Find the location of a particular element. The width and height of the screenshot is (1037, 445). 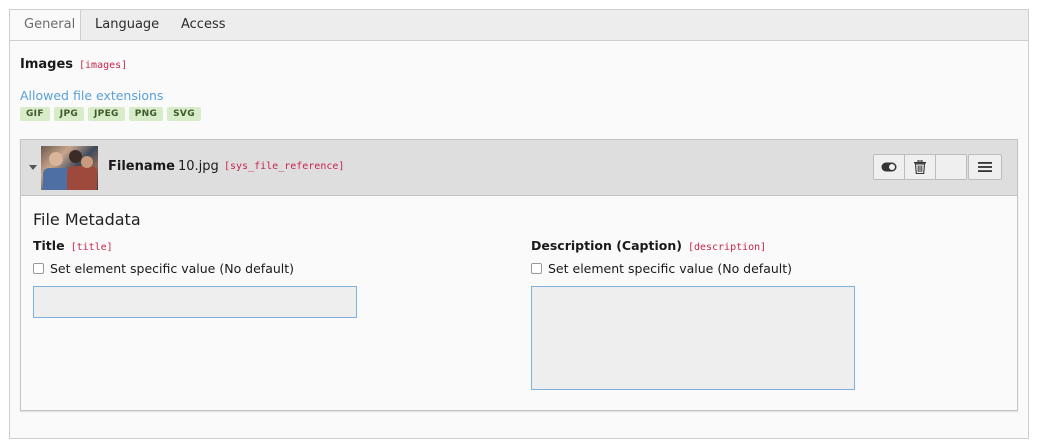

title-field-label: Title [title] is located at coordinates (73, 245).